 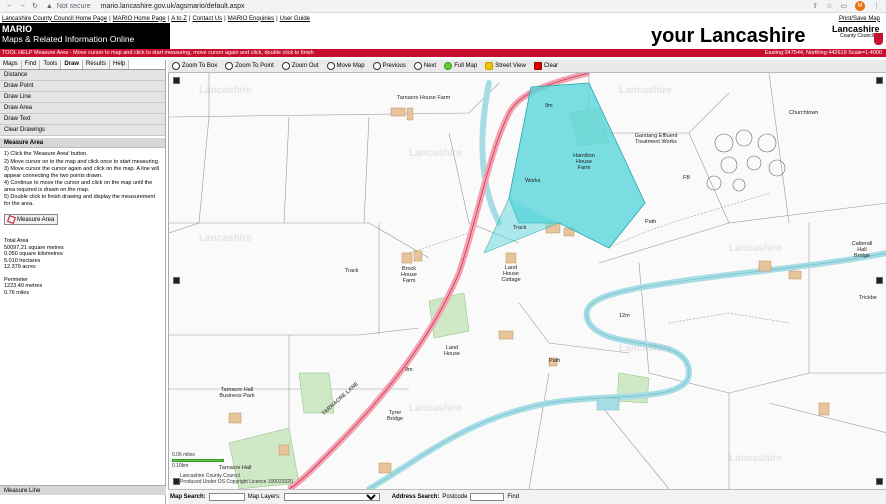 I want to click on menu-distance: Distance, so click(x=82, y=75).